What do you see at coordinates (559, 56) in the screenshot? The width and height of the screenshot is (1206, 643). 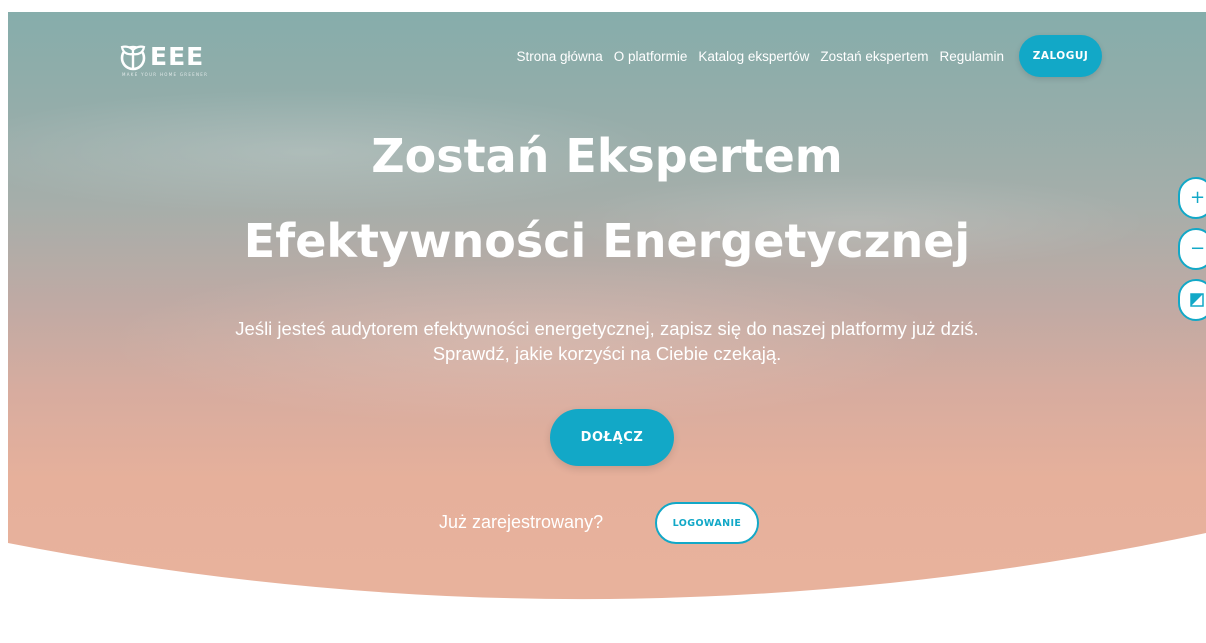 I see `nav-item-home: Strona główna` at bounding box center [559, 56].